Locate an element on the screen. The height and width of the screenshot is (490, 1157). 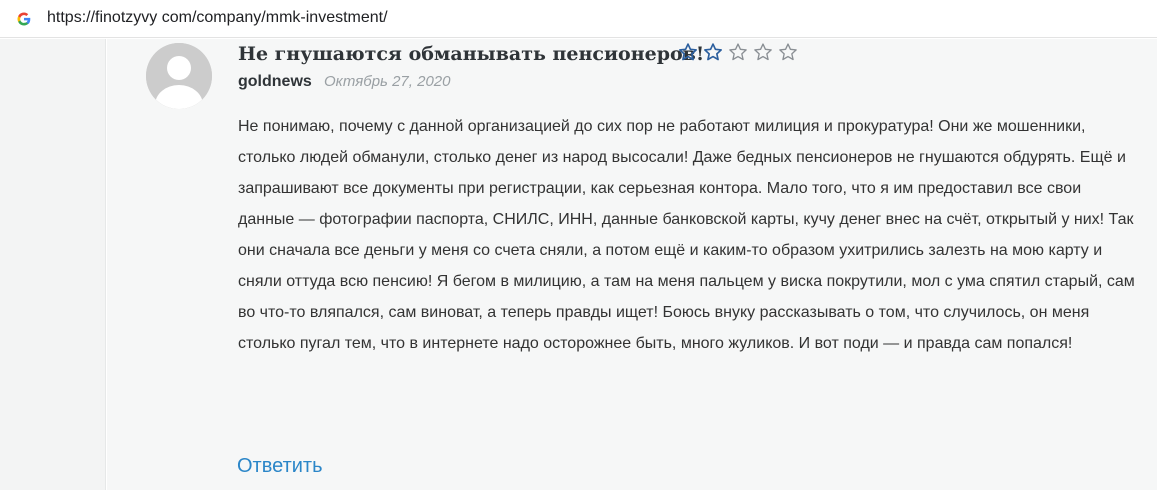
comment-author: goldnews is located at coordinates (275, 82).